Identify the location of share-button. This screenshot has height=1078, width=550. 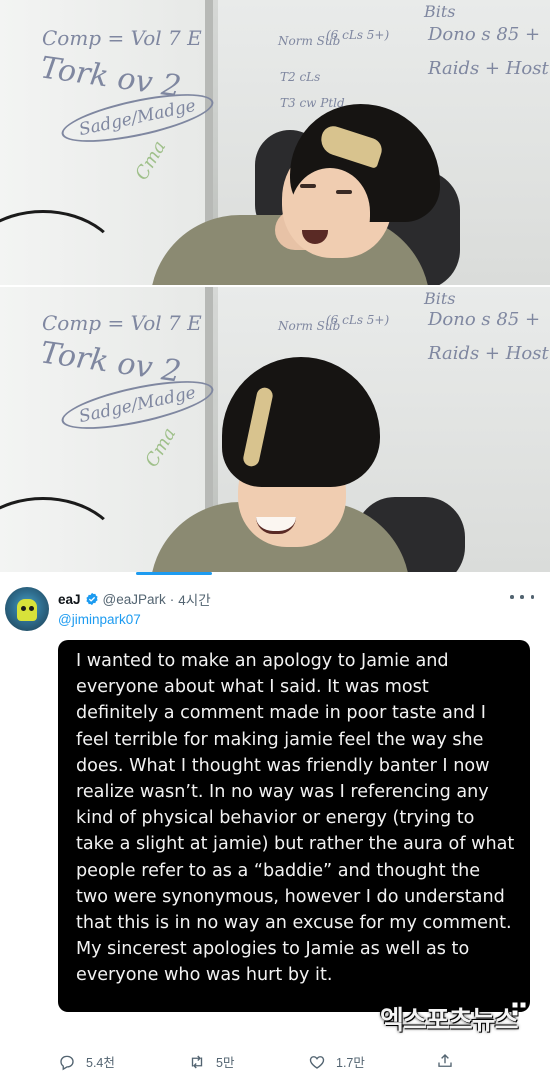
(445, 1061).